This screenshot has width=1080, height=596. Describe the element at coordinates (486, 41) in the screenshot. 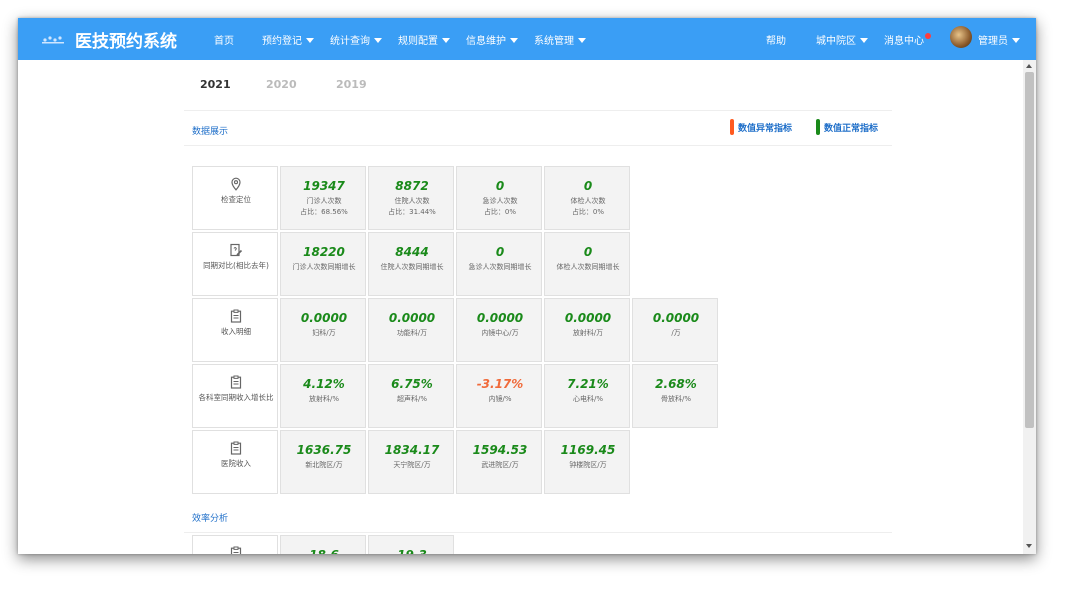

I see `nav-info-label: 信息维护` at that location.